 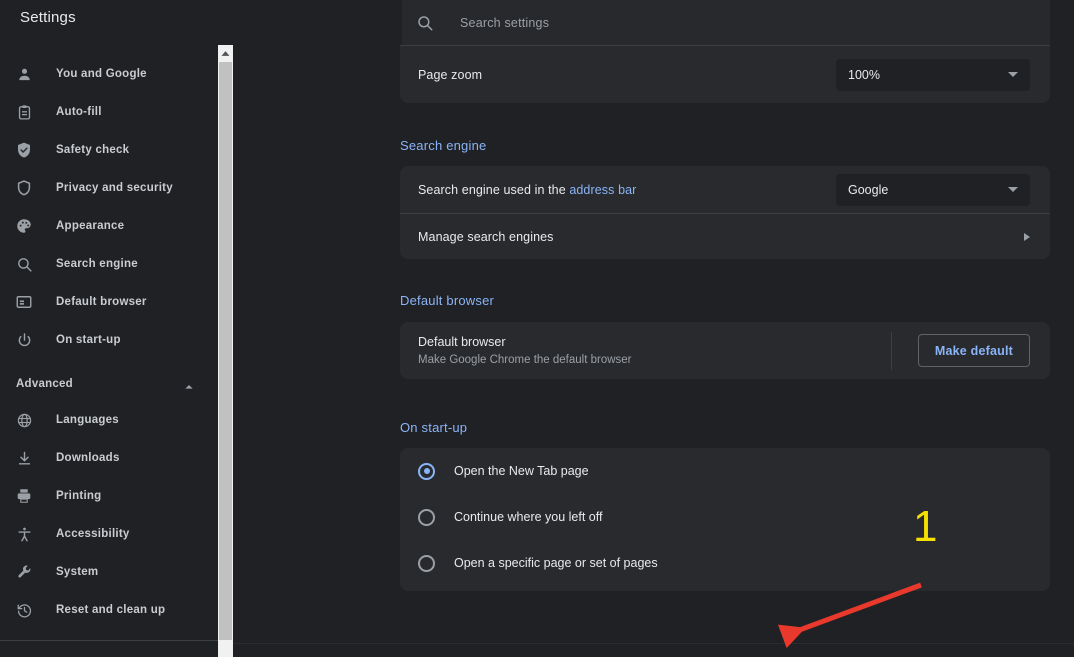 I want to click on sidebar-item-safety-check: Safety check, so click(x=109, y=150).